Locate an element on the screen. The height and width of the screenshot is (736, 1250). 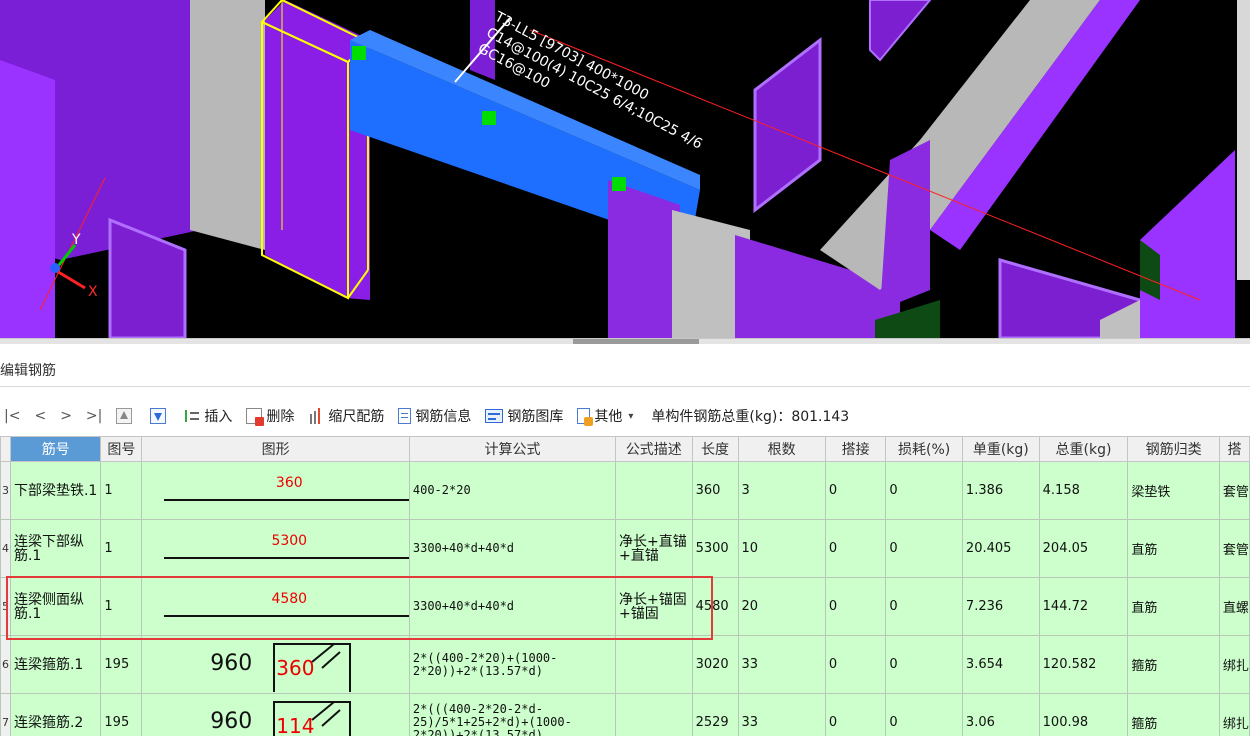
total-weight-cell: 120.582 is located at coordinates (1083, 664).